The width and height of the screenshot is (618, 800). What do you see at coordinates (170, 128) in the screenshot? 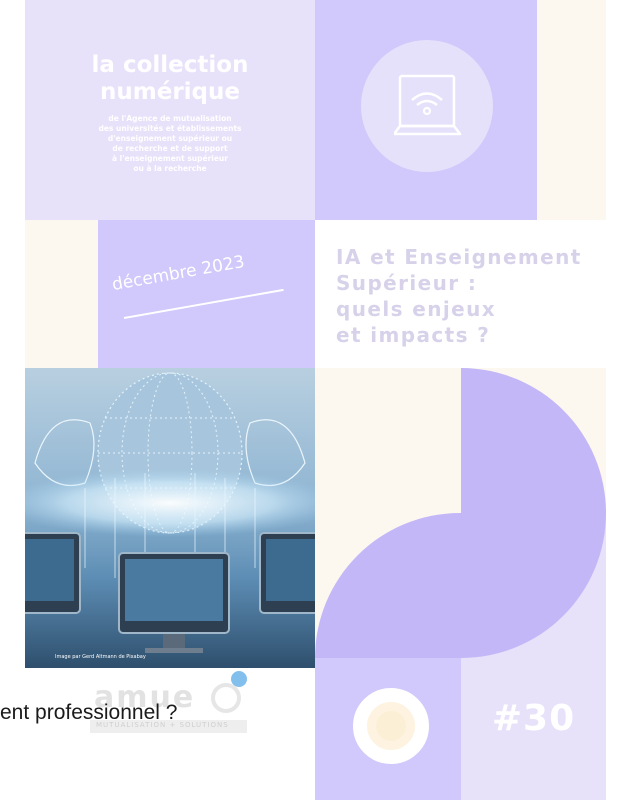
I see `collection-subtitle-line: des universités et établissements` at bounding box center [170, 128].